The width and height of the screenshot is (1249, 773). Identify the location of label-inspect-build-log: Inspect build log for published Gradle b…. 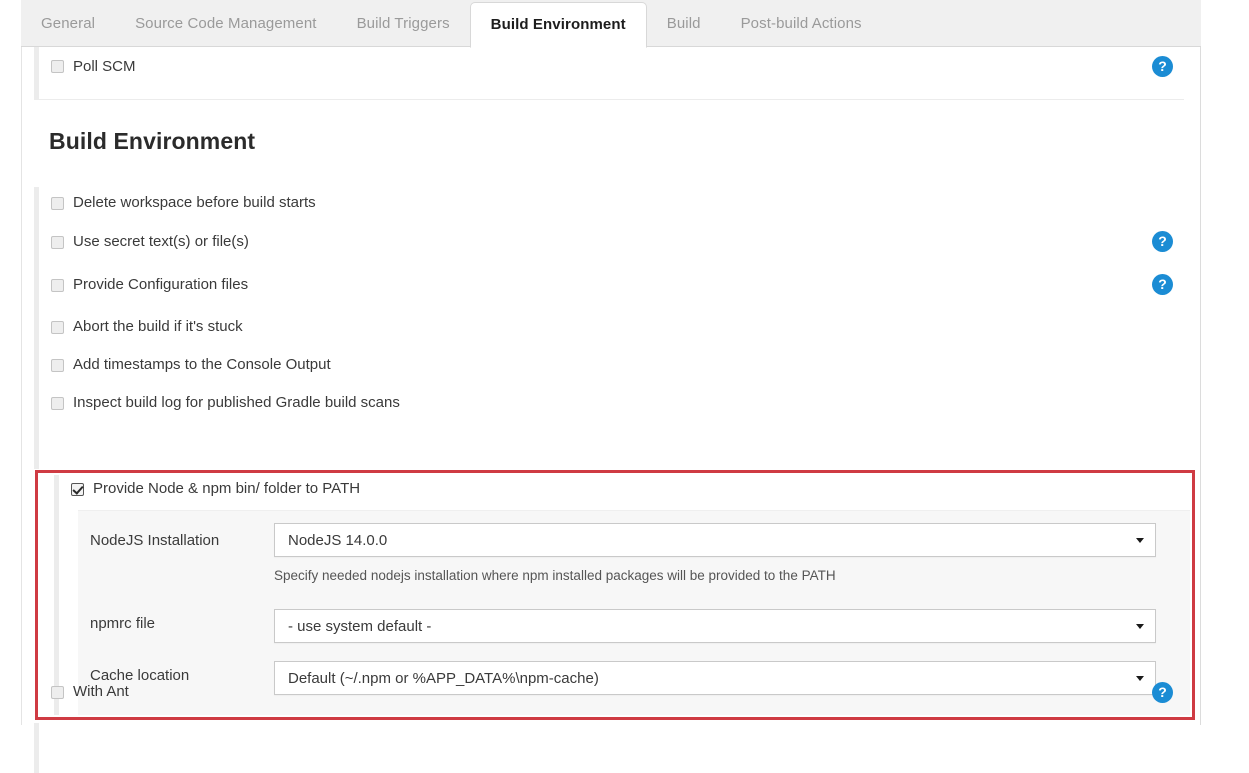
(236, 402).